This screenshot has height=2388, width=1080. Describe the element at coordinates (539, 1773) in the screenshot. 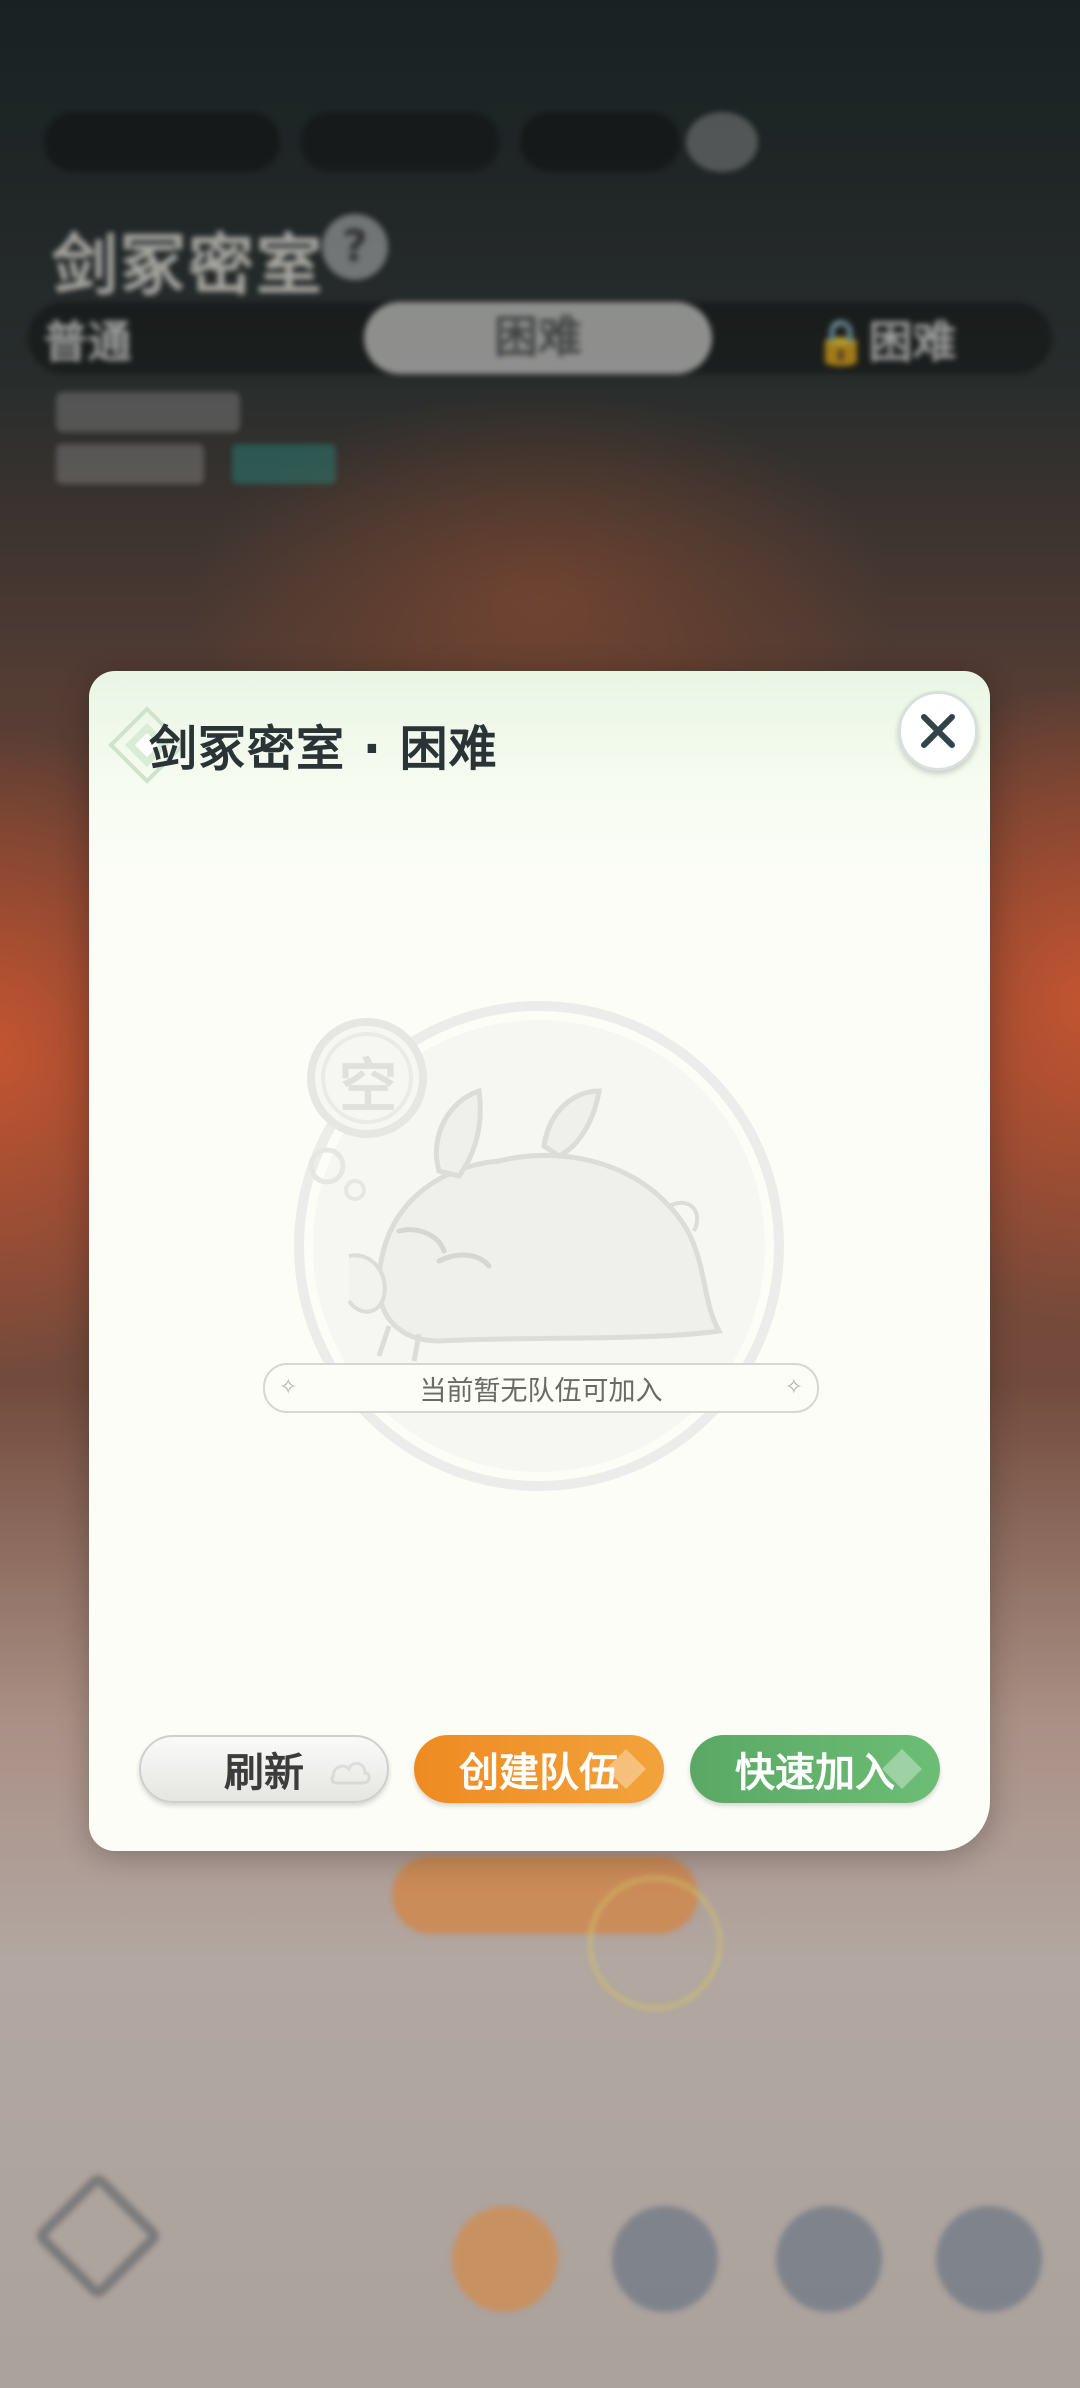

I see `create-team-label: 创建队伍` at that location.